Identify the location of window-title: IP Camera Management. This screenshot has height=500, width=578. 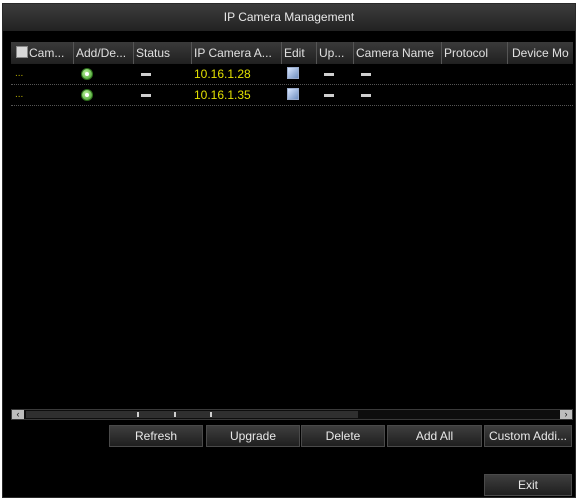
(289, 17).